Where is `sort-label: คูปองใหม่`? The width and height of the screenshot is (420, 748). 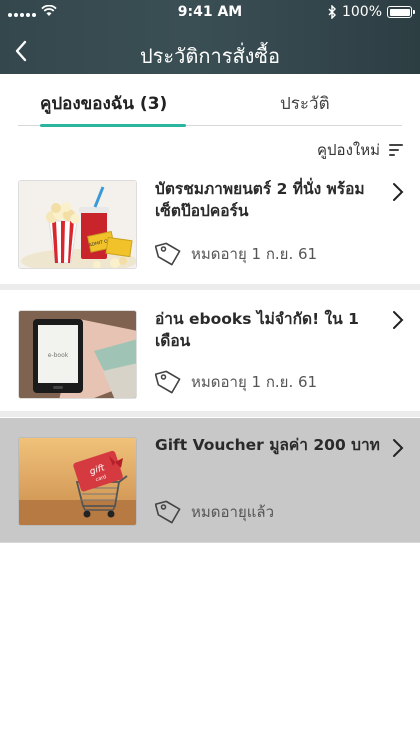
sort-label: คูปองใหม่ is located at coordinates (348, 150).